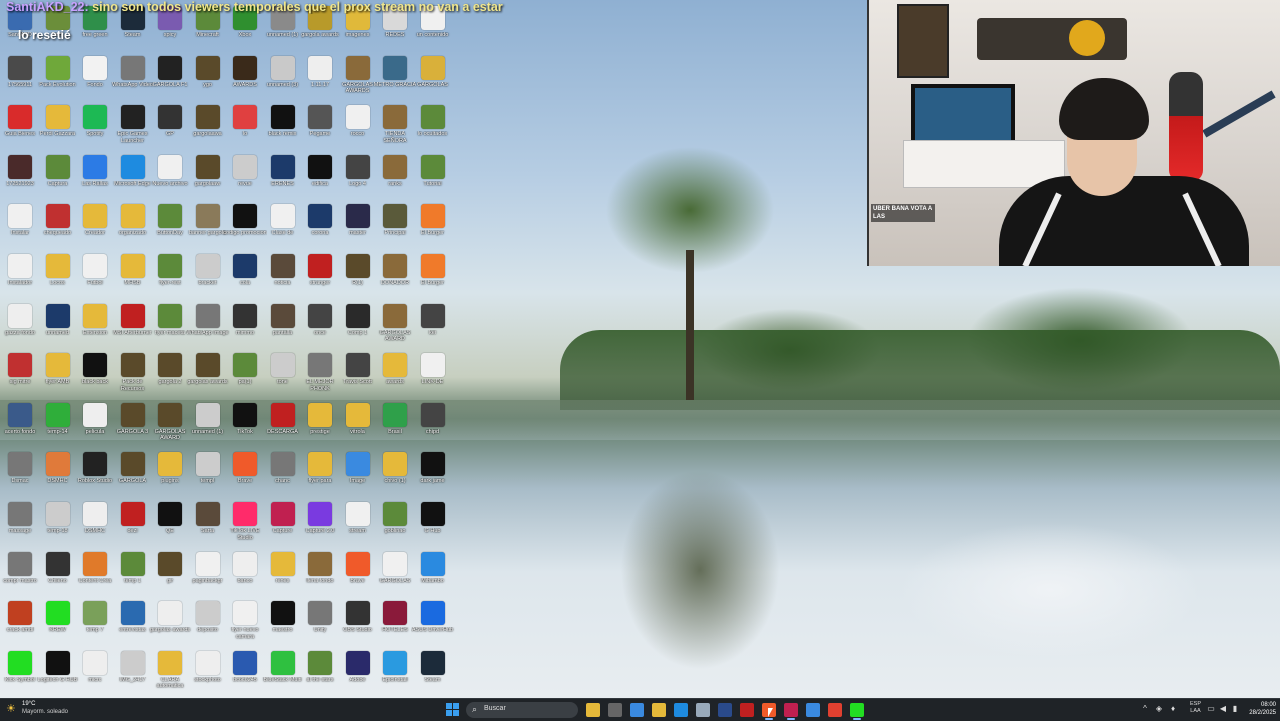 Image resolution: width=1280 pixels, height=721 pixels. Describe the element at coordinates (358, 276) in the screenshot. I see `desktop-icon: R(1)` at that location.